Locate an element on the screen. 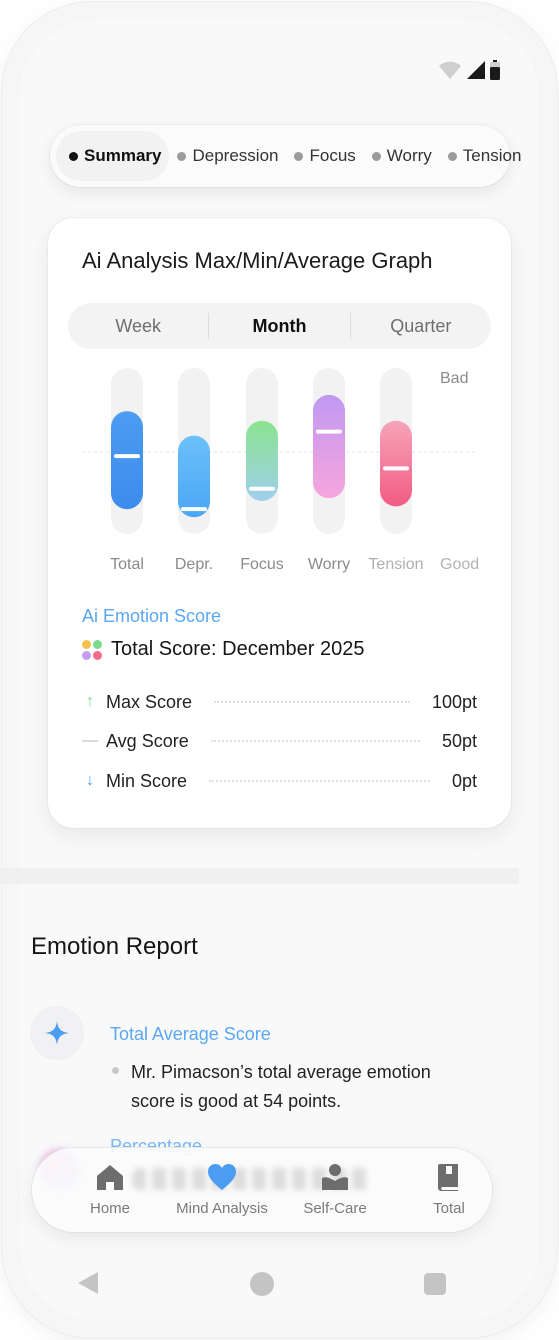 This screenshot has height=1340, width=559. nav-label: Mind Analysis is located at coordinates (222, 1208).